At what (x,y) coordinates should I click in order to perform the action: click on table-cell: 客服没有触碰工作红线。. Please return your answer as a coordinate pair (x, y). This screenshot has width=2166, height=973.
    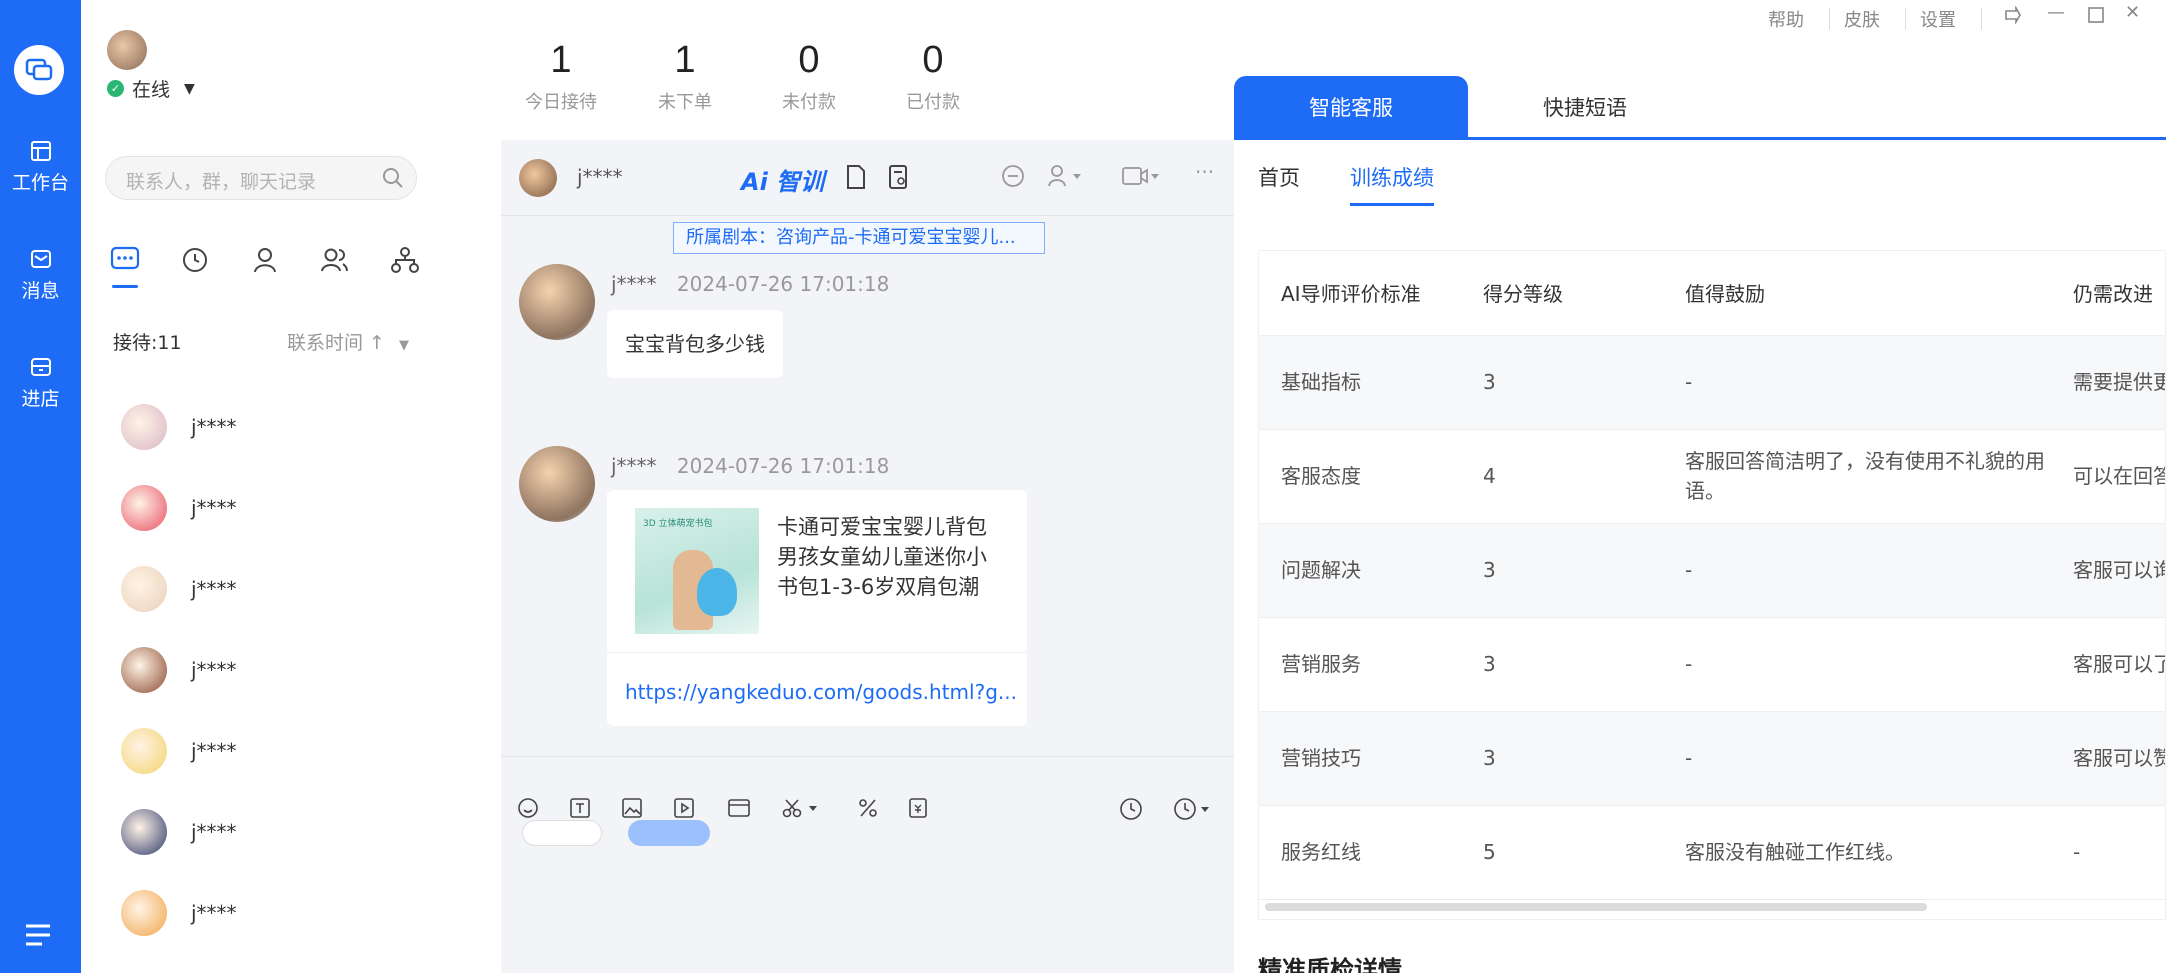
    Looking at the image, I should click on (1857, 852).